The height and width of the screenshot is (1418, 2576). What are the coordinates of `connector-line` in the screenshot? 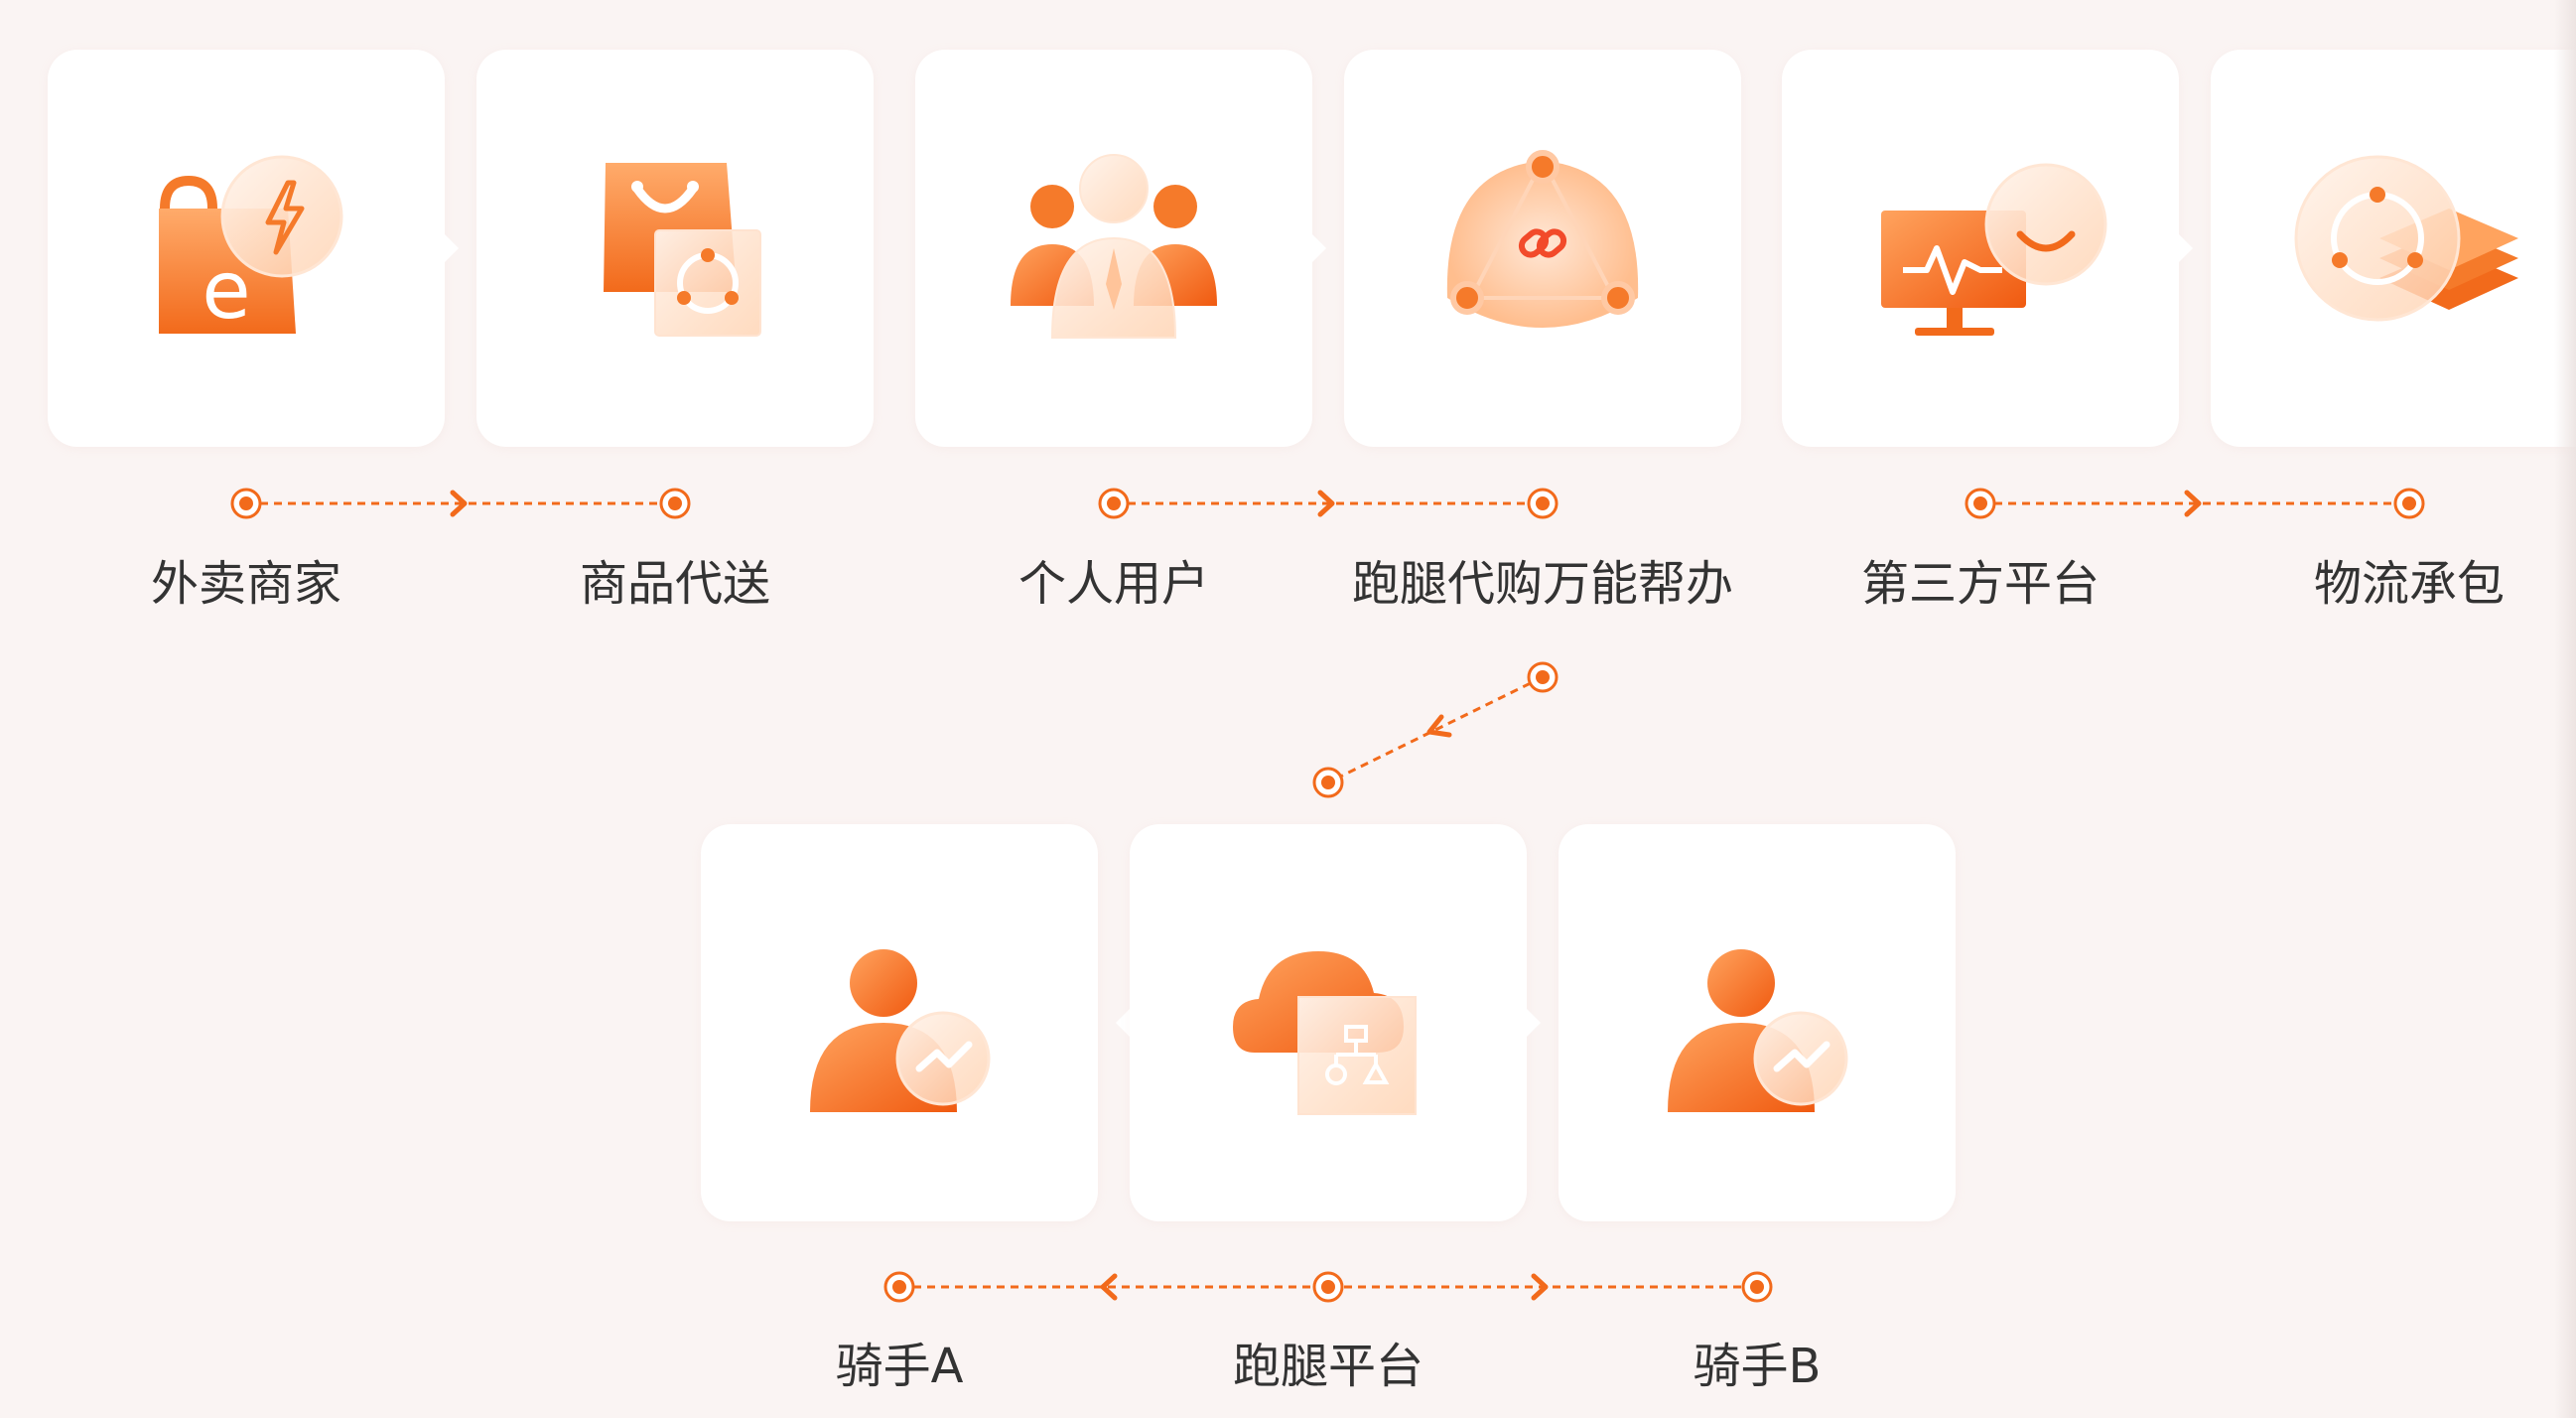 It's located at (1435, 729).